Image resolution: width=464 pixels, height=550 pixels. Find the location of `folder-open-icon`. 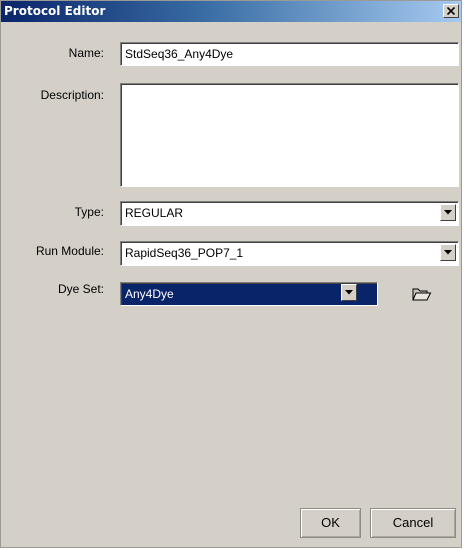

folder-open-icon is located at coordinates (422, 294).